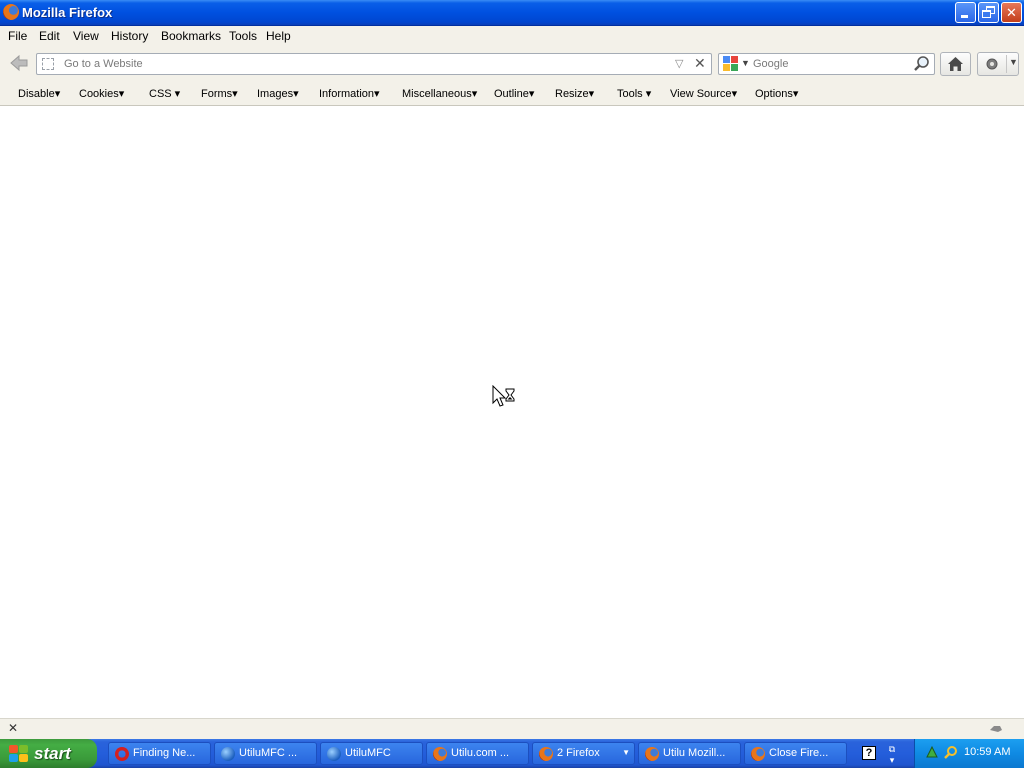 This screenshot has height=768, width=1024. Describe the element at coordinates (503, 396) in the screenshot. I see `busy-cursor-icon` at that location.